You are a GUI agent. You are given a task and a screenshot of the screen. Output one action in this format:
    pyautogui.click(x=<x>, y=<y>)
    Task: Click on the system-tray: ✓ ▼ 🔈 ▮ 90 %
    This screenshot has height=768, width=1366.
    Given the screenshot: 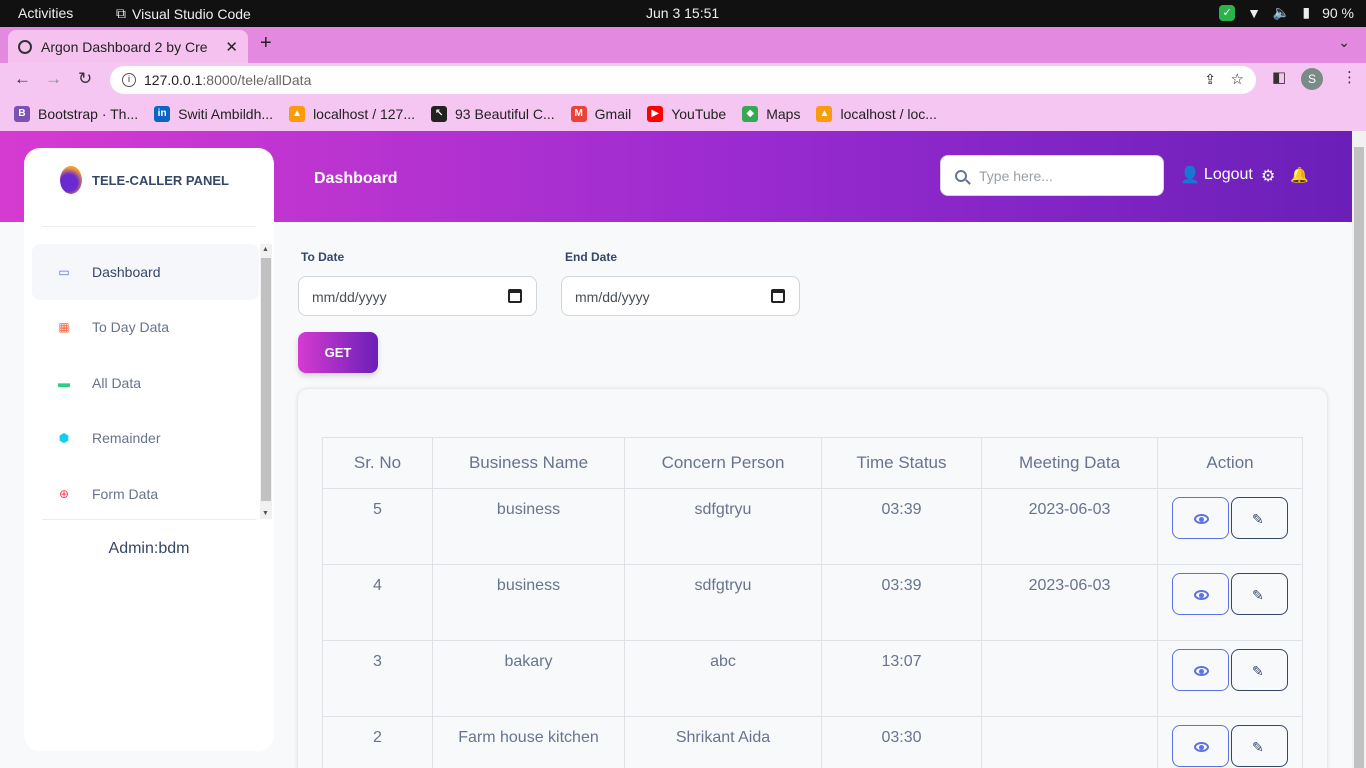 What is the action you would take?
    pyautogui.click(x=1286, y=12)
    